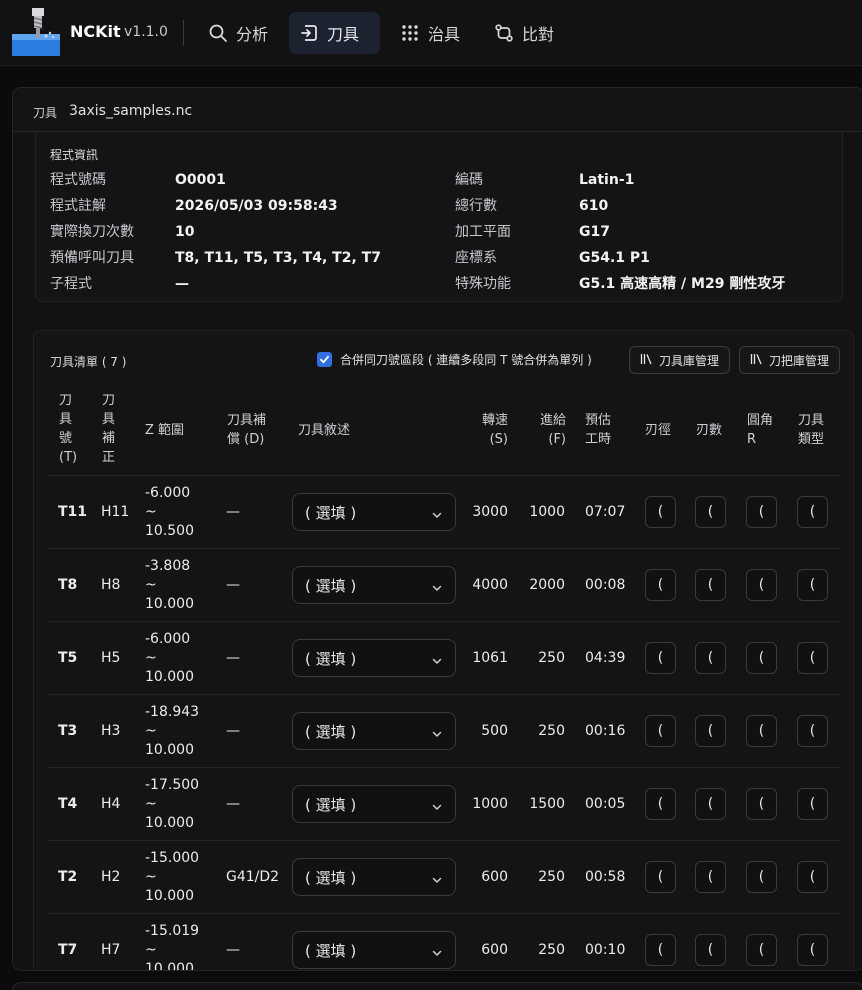  Describe the element at coordinates (790, 360) in the screenshot. I see `holder-magazine-button: 刀把庫管理` at that location.